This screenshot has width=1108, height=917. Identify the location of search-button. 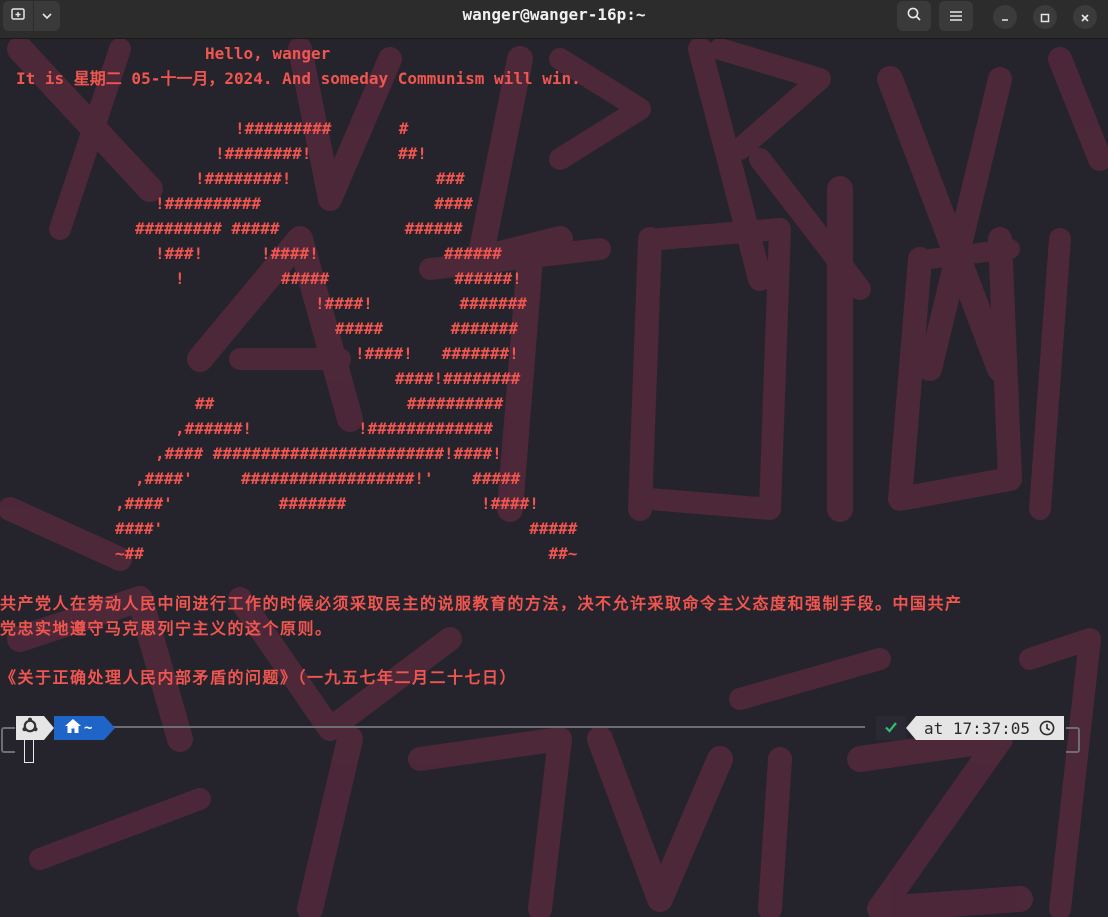
(914, 16).